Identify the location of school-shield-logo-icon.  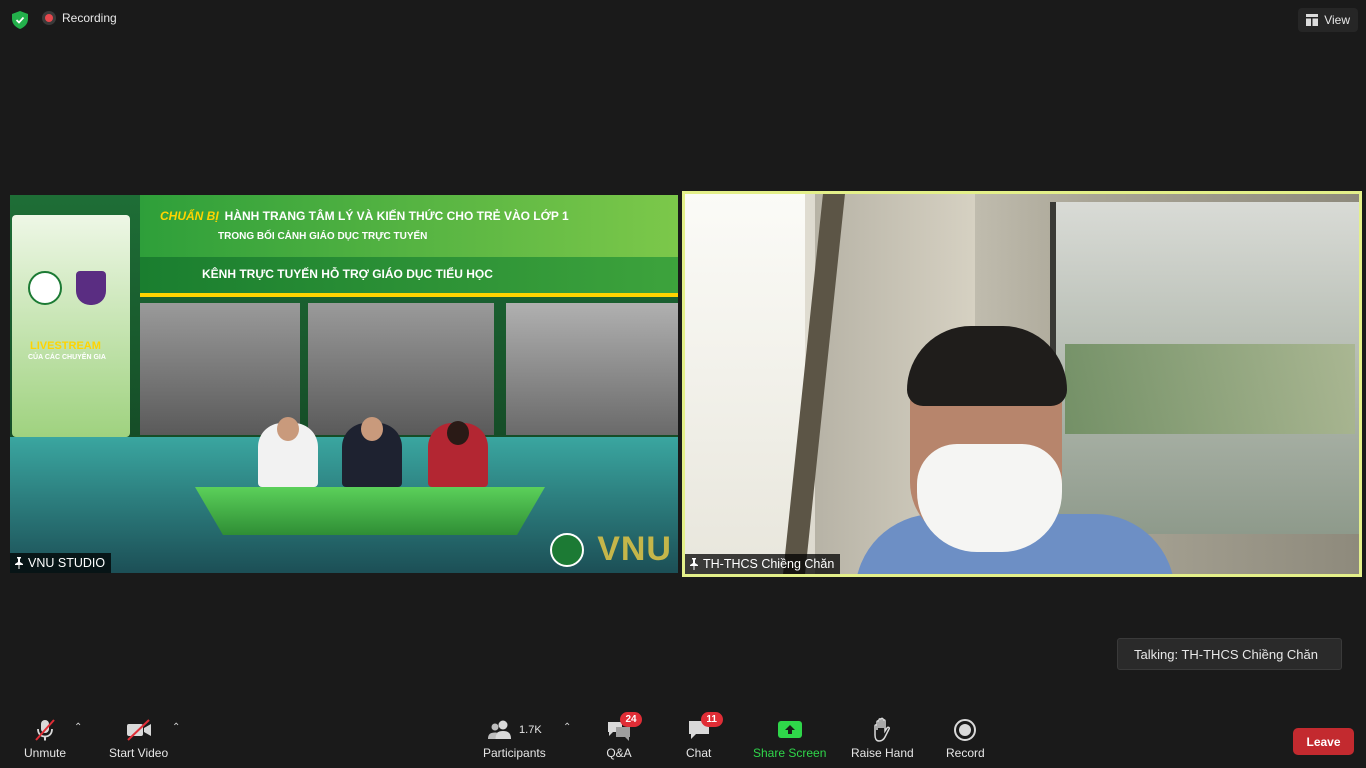
(91, 288).